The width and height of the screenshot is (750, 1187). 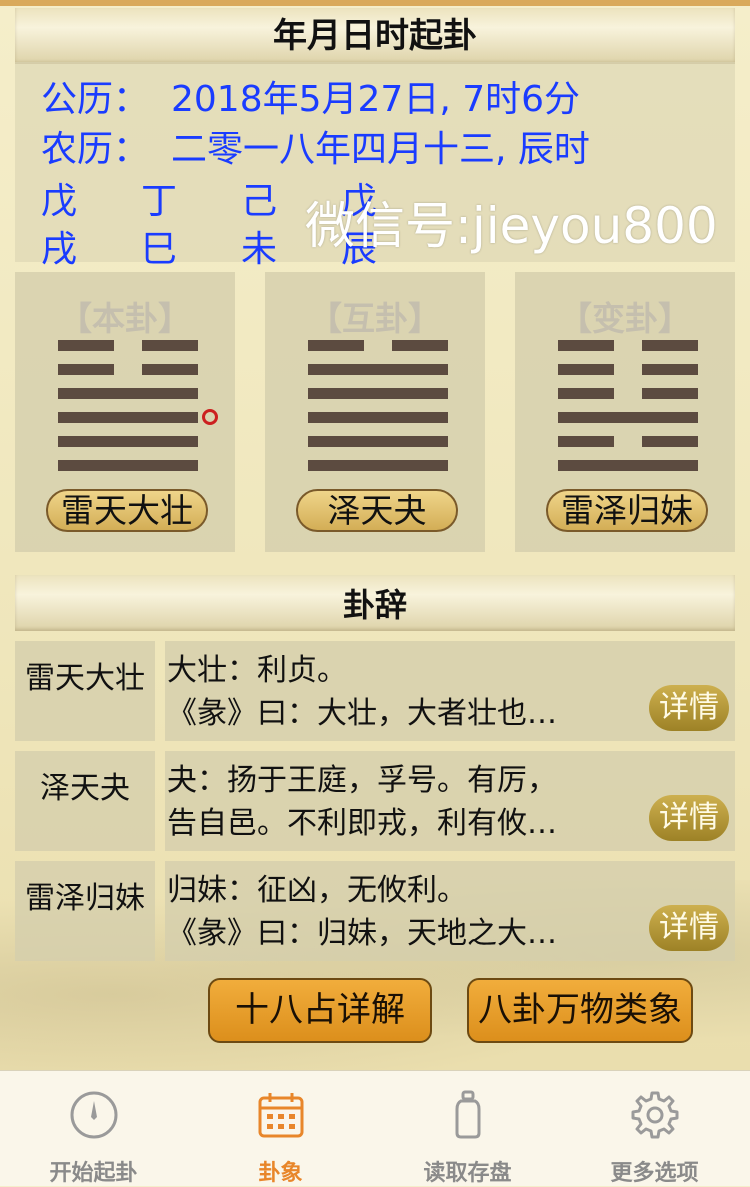 I want to click on tab-start: 开始起卦, so click(x=93, y=1128).